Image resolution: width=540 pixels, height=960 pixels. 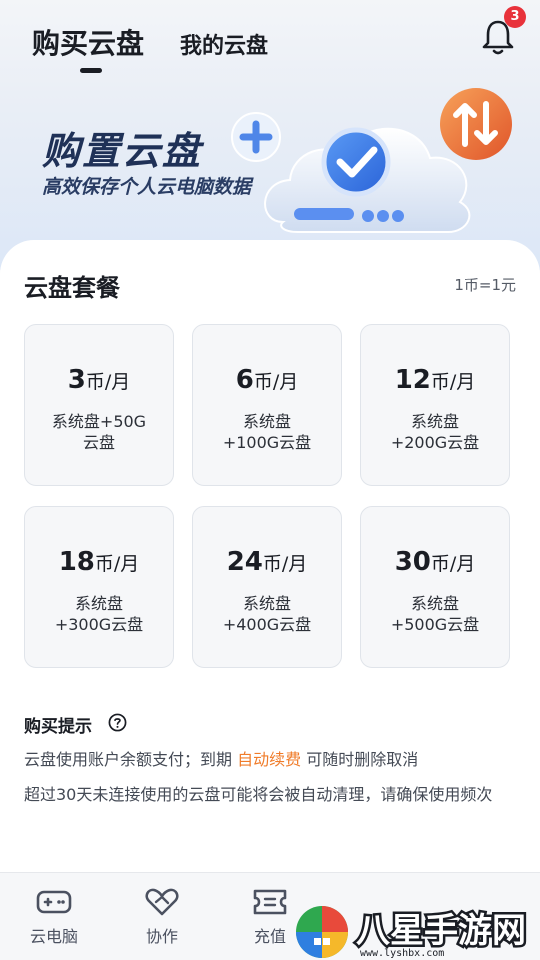 I want to click on tip-text: 可随时删除取消, so click(x=360, y=759).